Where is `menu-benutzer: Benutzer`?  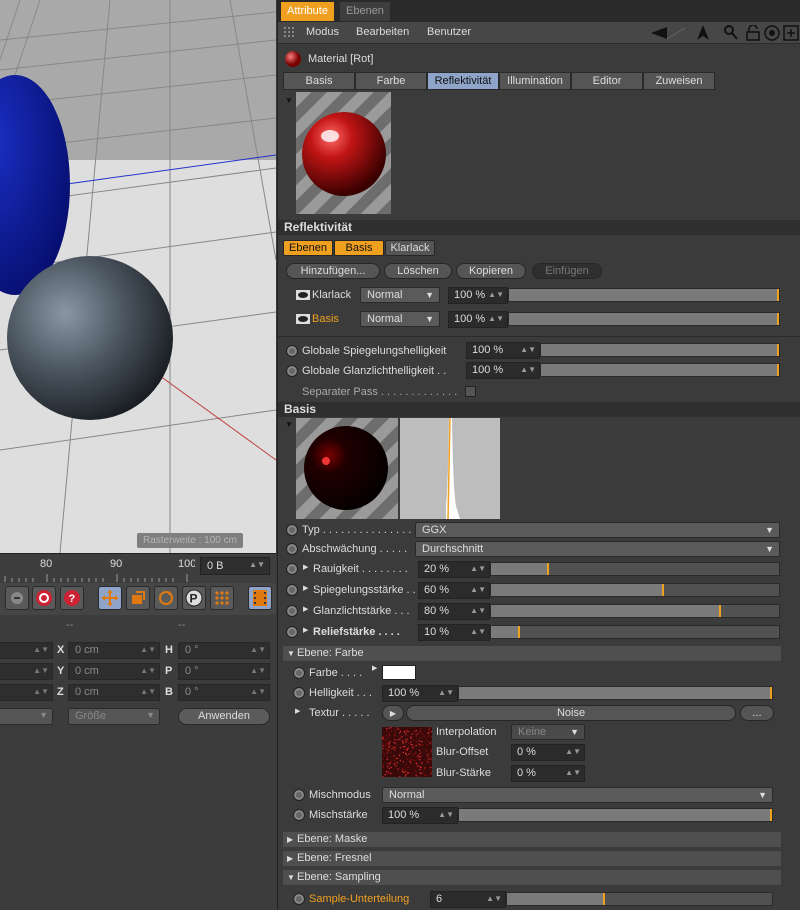
menu-benutzer: Benutzer is located at coordinates (449, 32).